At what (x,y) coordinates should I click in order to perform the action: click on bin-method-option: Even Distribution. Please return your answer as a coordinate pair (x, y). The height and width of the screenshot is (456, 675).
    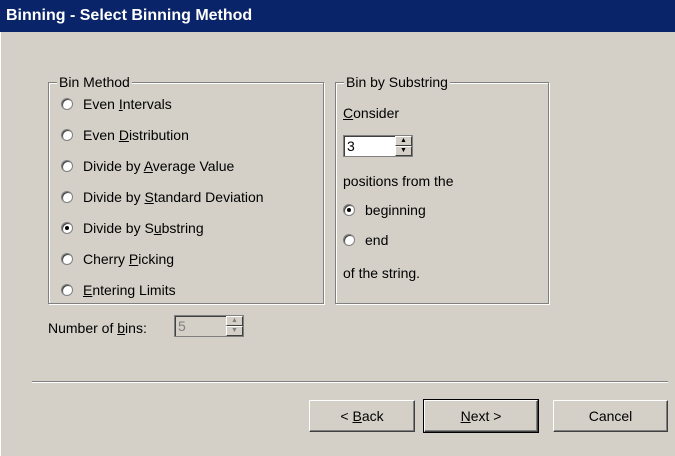
    Looking at the image, I should click on (125, 135).